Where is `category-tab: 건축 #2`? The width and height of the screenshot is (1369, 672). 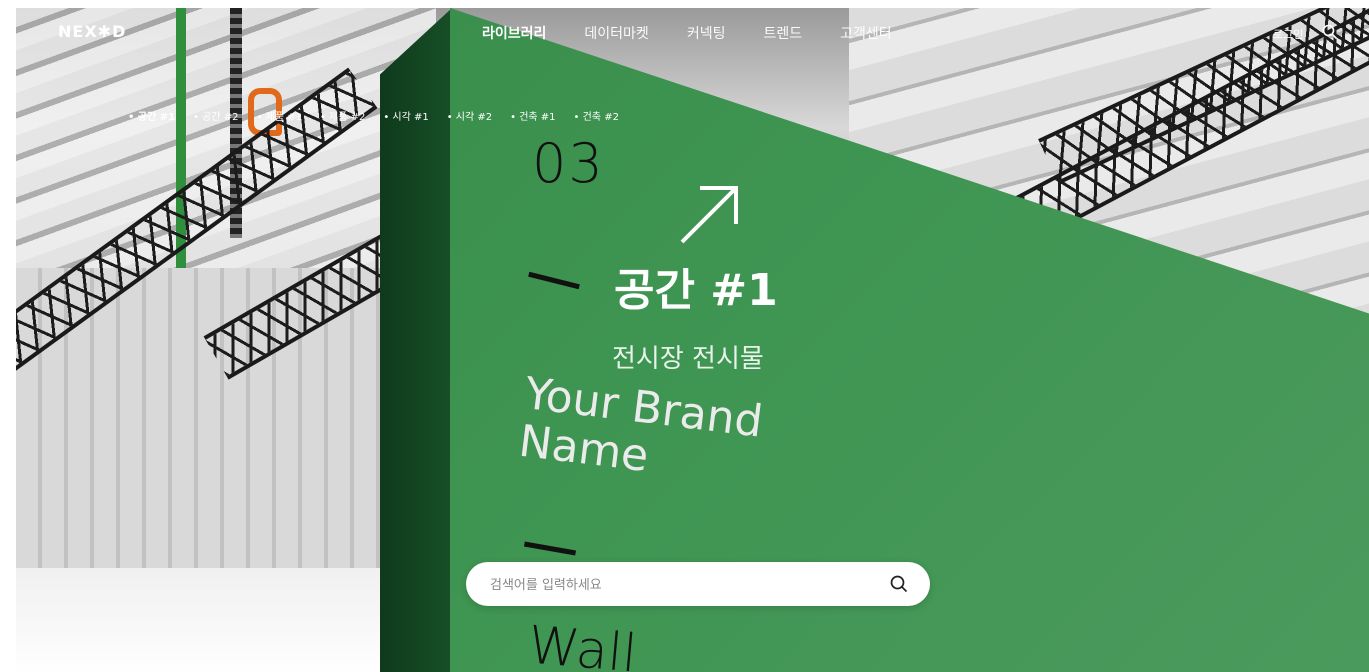
category-tab: 건축 #2 is located at coordinates (596, 115).